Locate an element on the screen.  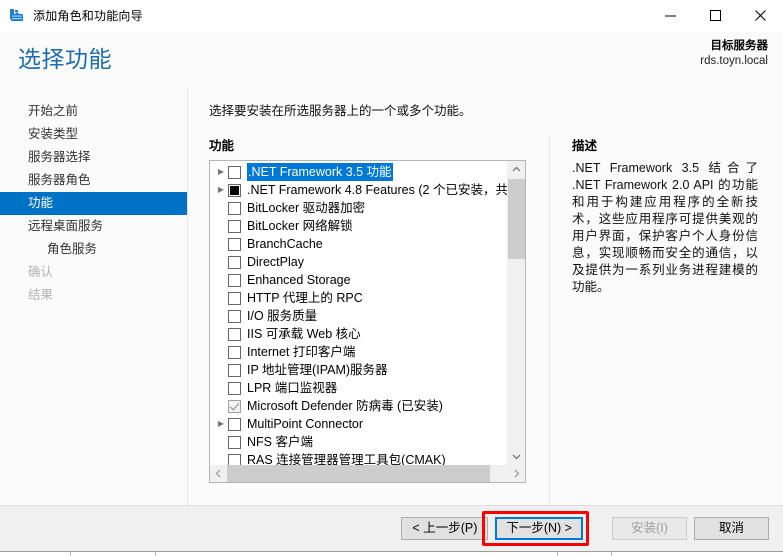
feature-row: ▶ .NET Framework 4.8 Features (2 个已安装，共 7 is located at coordinates (359, 190).